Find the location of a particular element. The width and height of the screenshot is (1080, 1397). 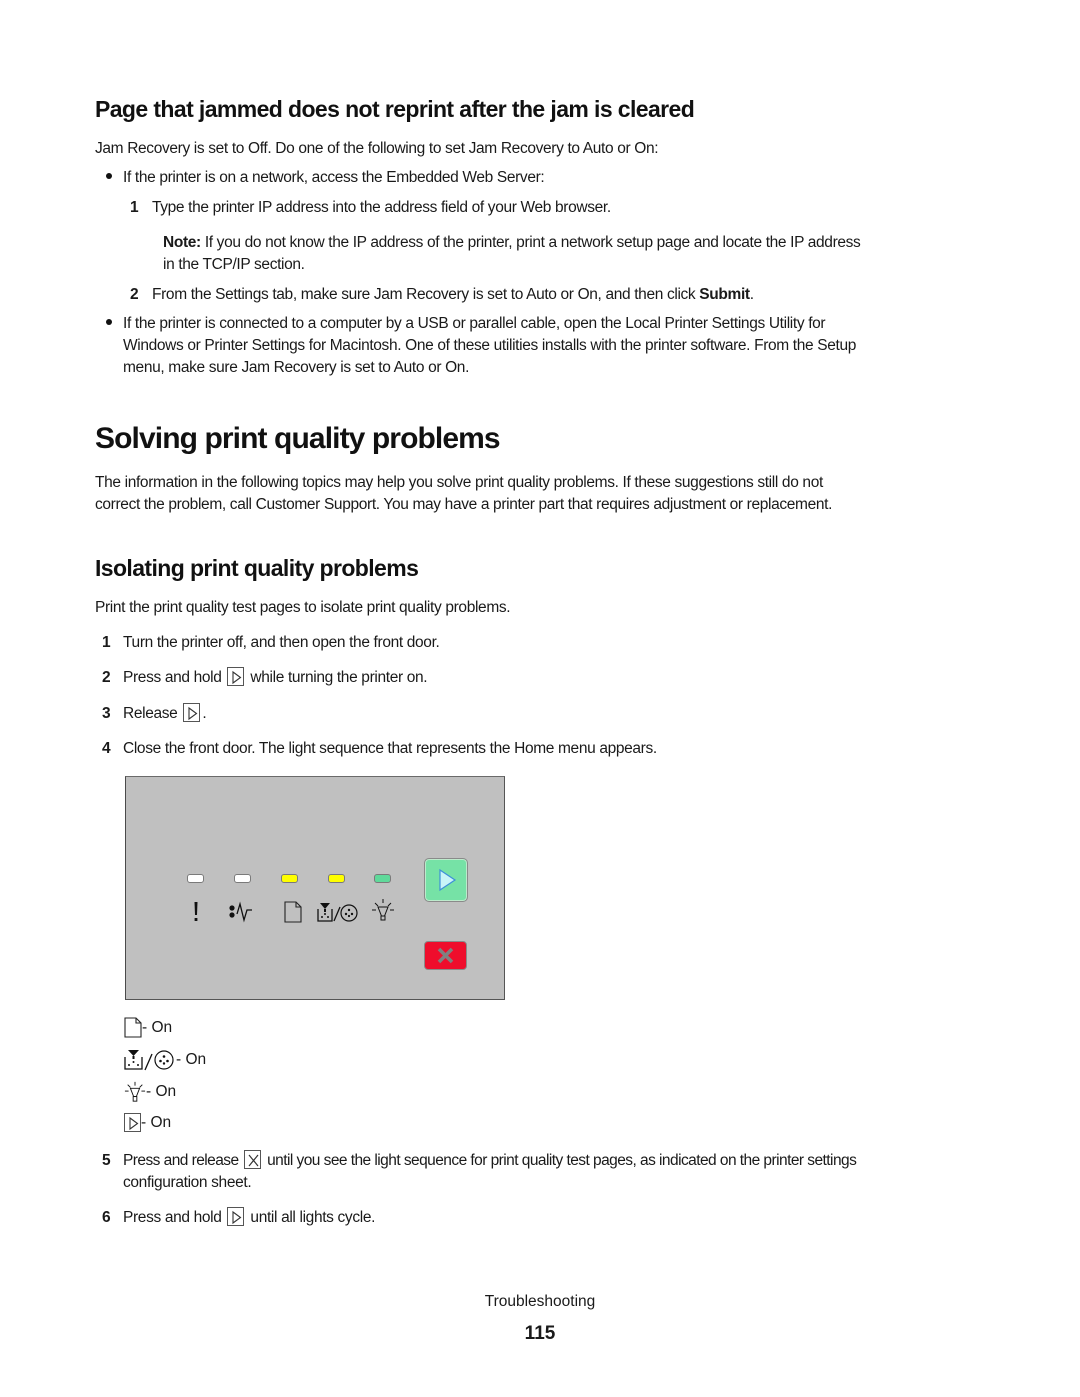

note-line-2: in the TCP/IP section. is located at coordinates (234, 264).